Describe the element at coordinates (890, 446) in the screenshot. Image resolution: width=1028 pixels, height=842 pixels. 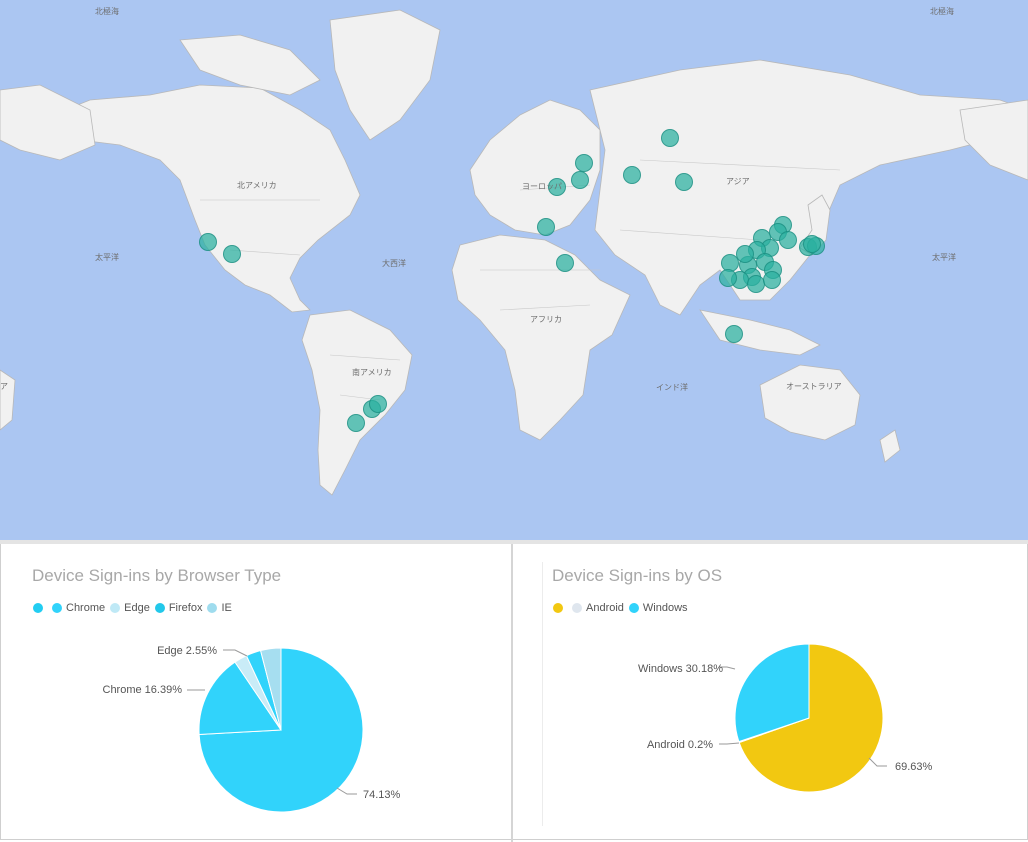
I see `land-new-zealand` at that location.